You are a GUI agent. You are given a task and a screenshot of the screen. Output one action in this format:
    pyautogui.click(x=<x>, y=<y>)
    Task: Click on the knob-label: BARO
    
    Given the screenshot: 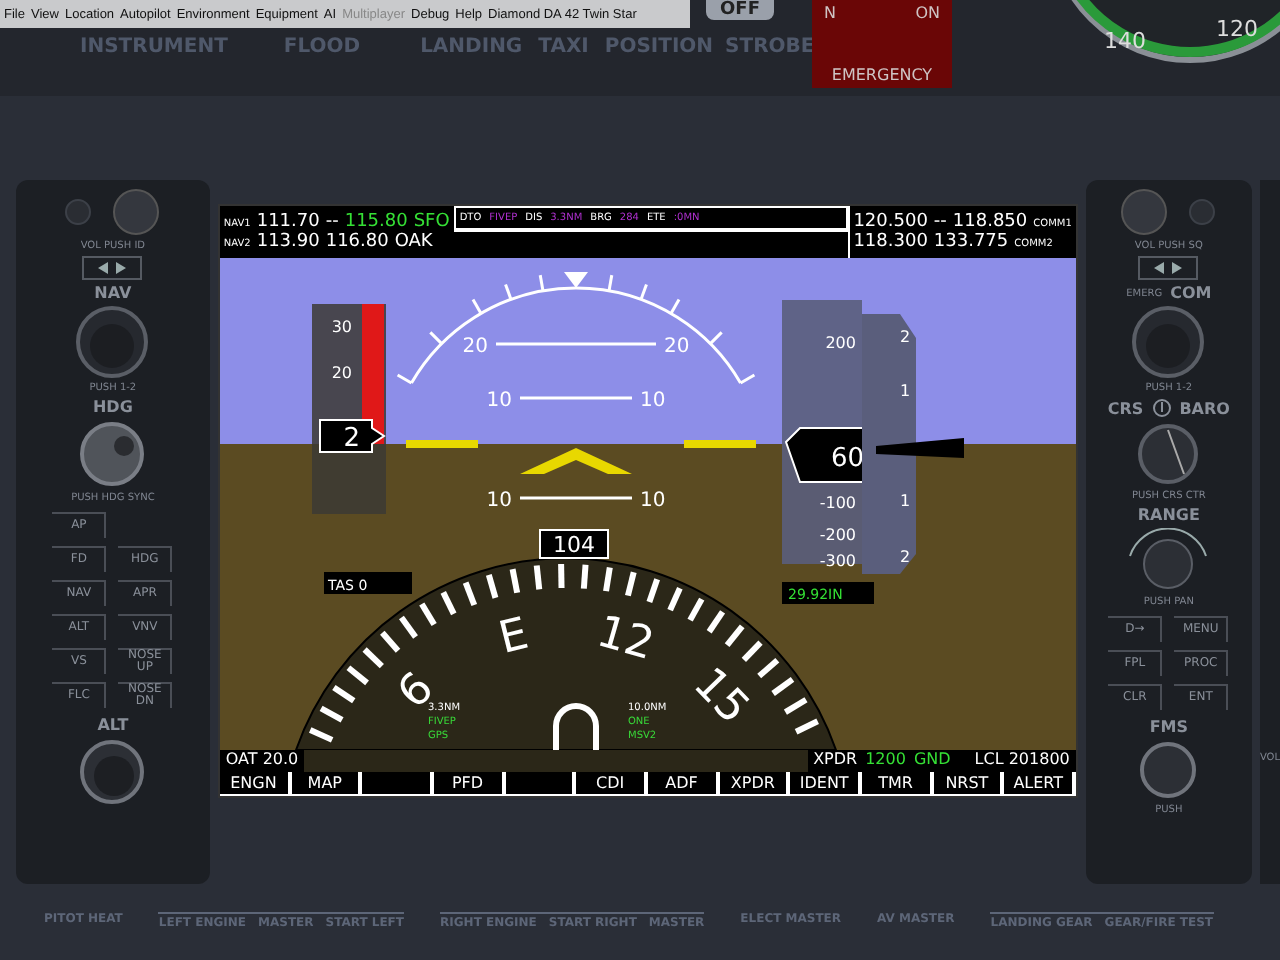 What is the action you would take?
    pyautogui.click(x=1204, y=408)
    